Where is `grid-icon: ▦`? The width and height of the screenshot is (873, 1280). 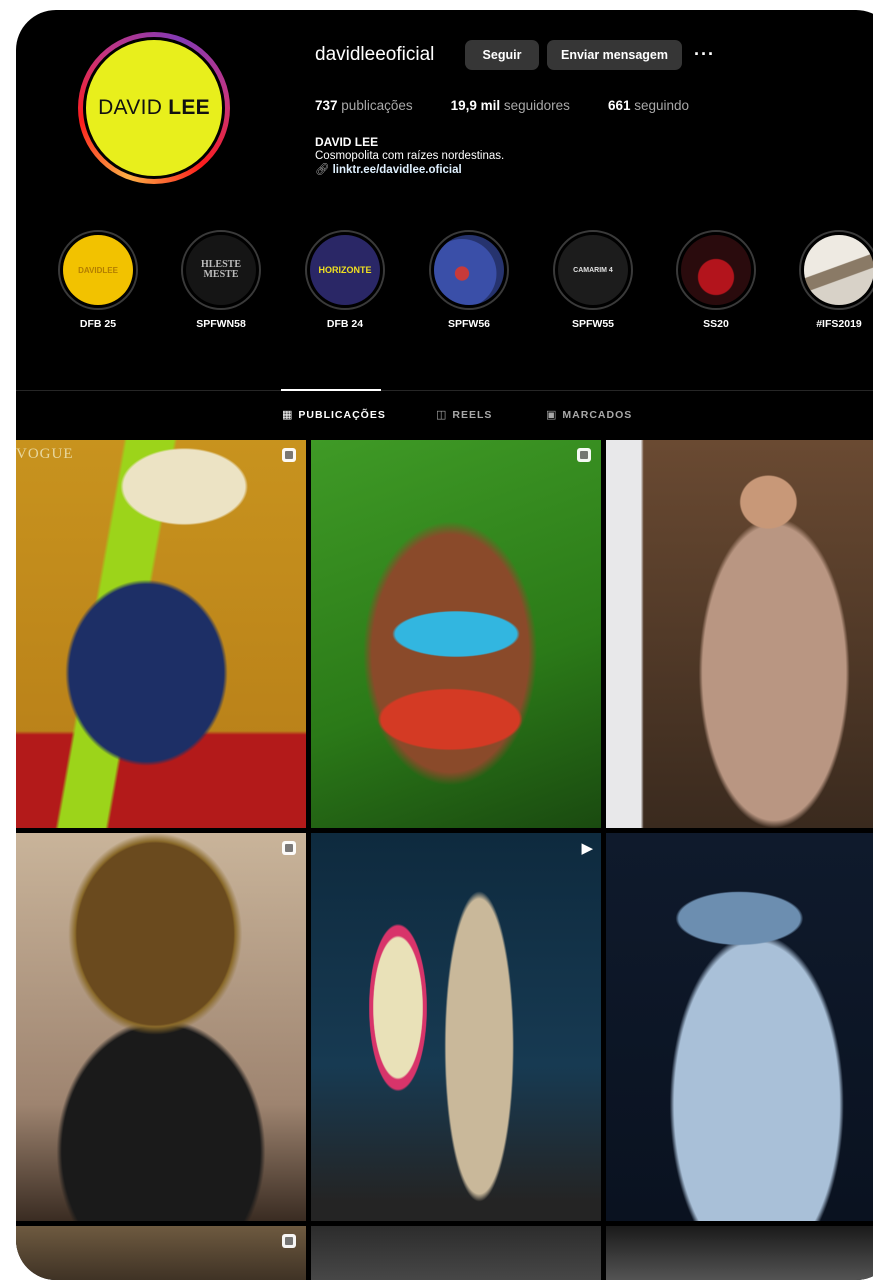 grid-icon: ▦ is located at coordinates (288, 415).